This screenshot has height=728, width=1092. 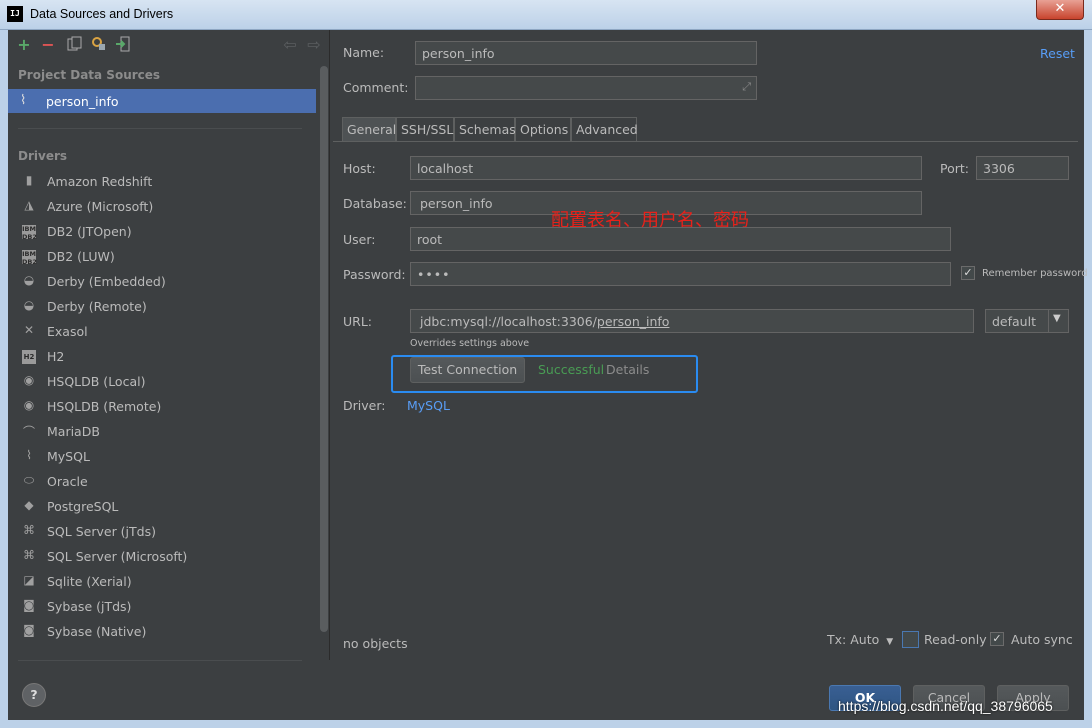 What do you see at coordinates (1088, 379) in the screenshot?
I see `window-frame-right` at bounding box center [1088, 379].